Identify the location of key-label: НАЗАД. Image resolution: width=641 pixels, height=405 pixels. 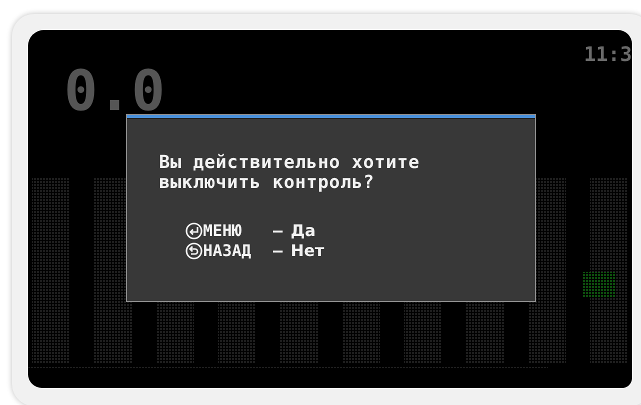
(227, 251).